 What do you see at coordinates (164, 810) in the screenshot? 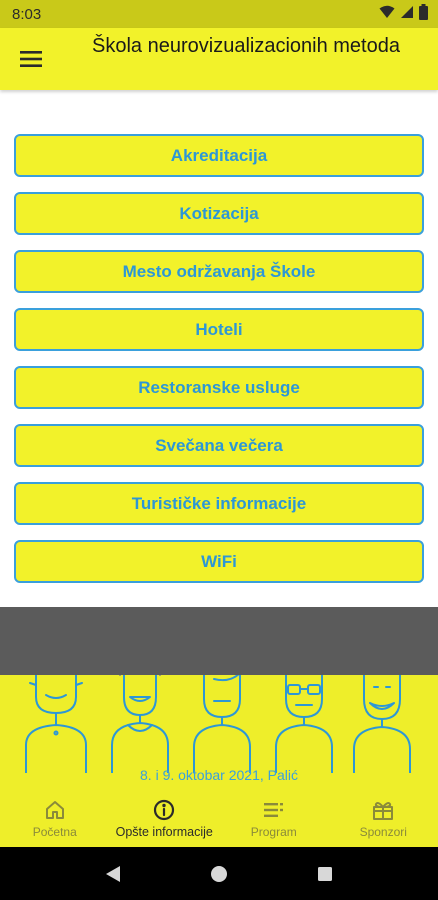
I see `info-icon` at bounding box center [164, 810].